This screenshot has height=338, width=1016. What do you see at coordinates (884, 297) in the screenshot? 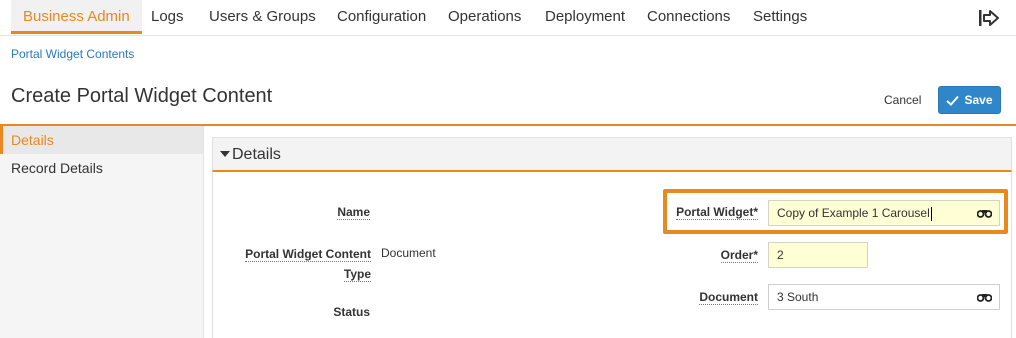
I see `document-input: 3 South` at bounding box center [884, 297].